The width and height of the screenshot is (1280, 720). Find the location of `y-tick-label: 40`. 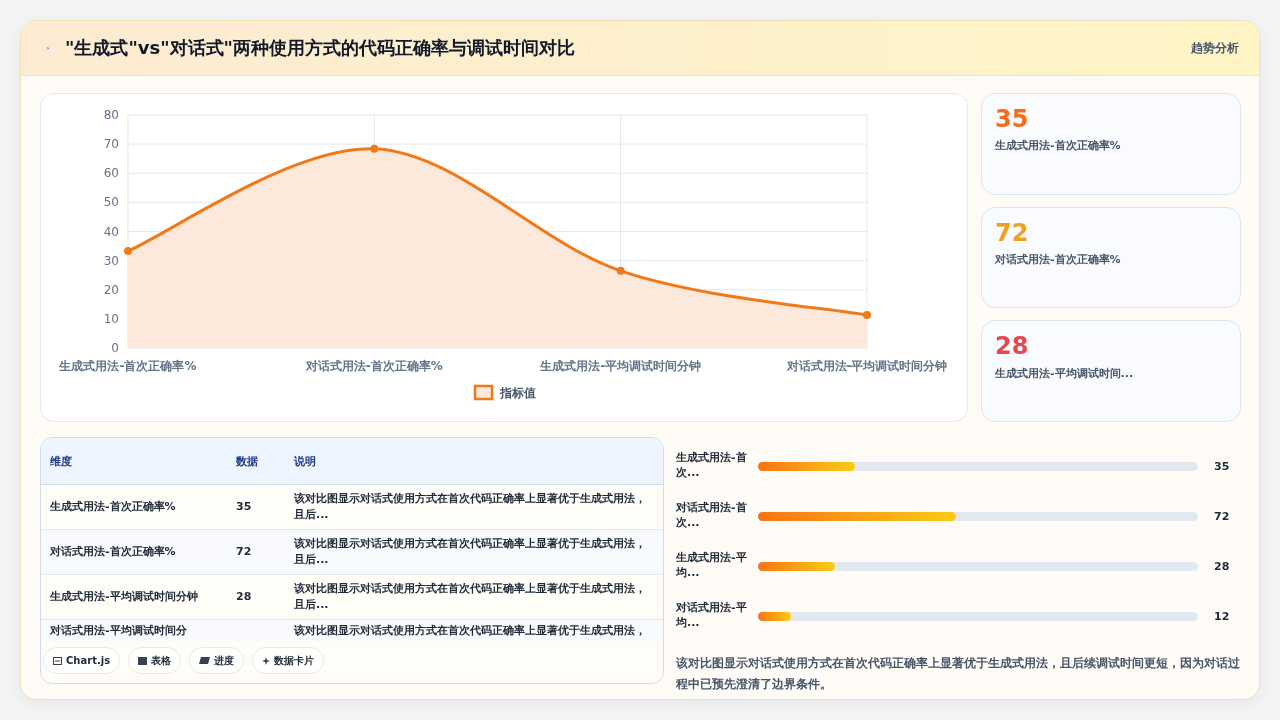

y-tick-label: 40 is located at coordinates (111, 231).